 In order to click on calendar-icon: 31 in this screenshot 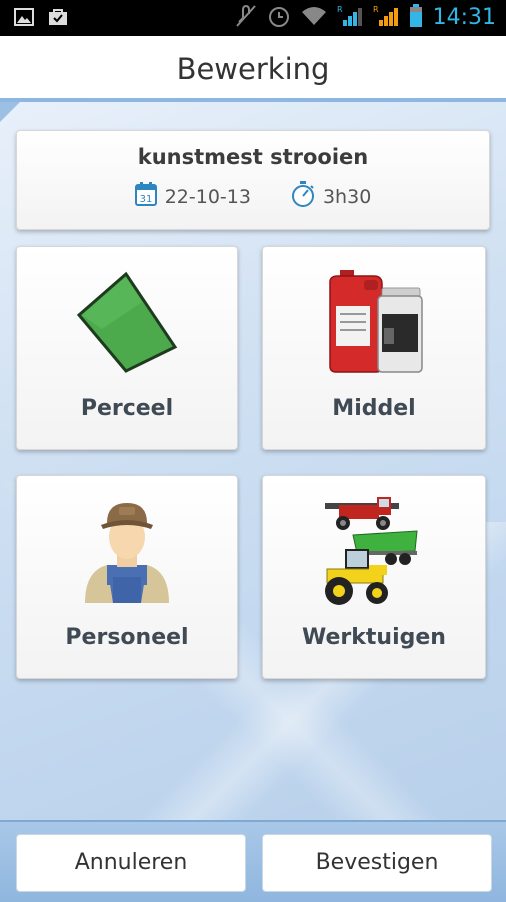, I will do `click(145, 196)`.